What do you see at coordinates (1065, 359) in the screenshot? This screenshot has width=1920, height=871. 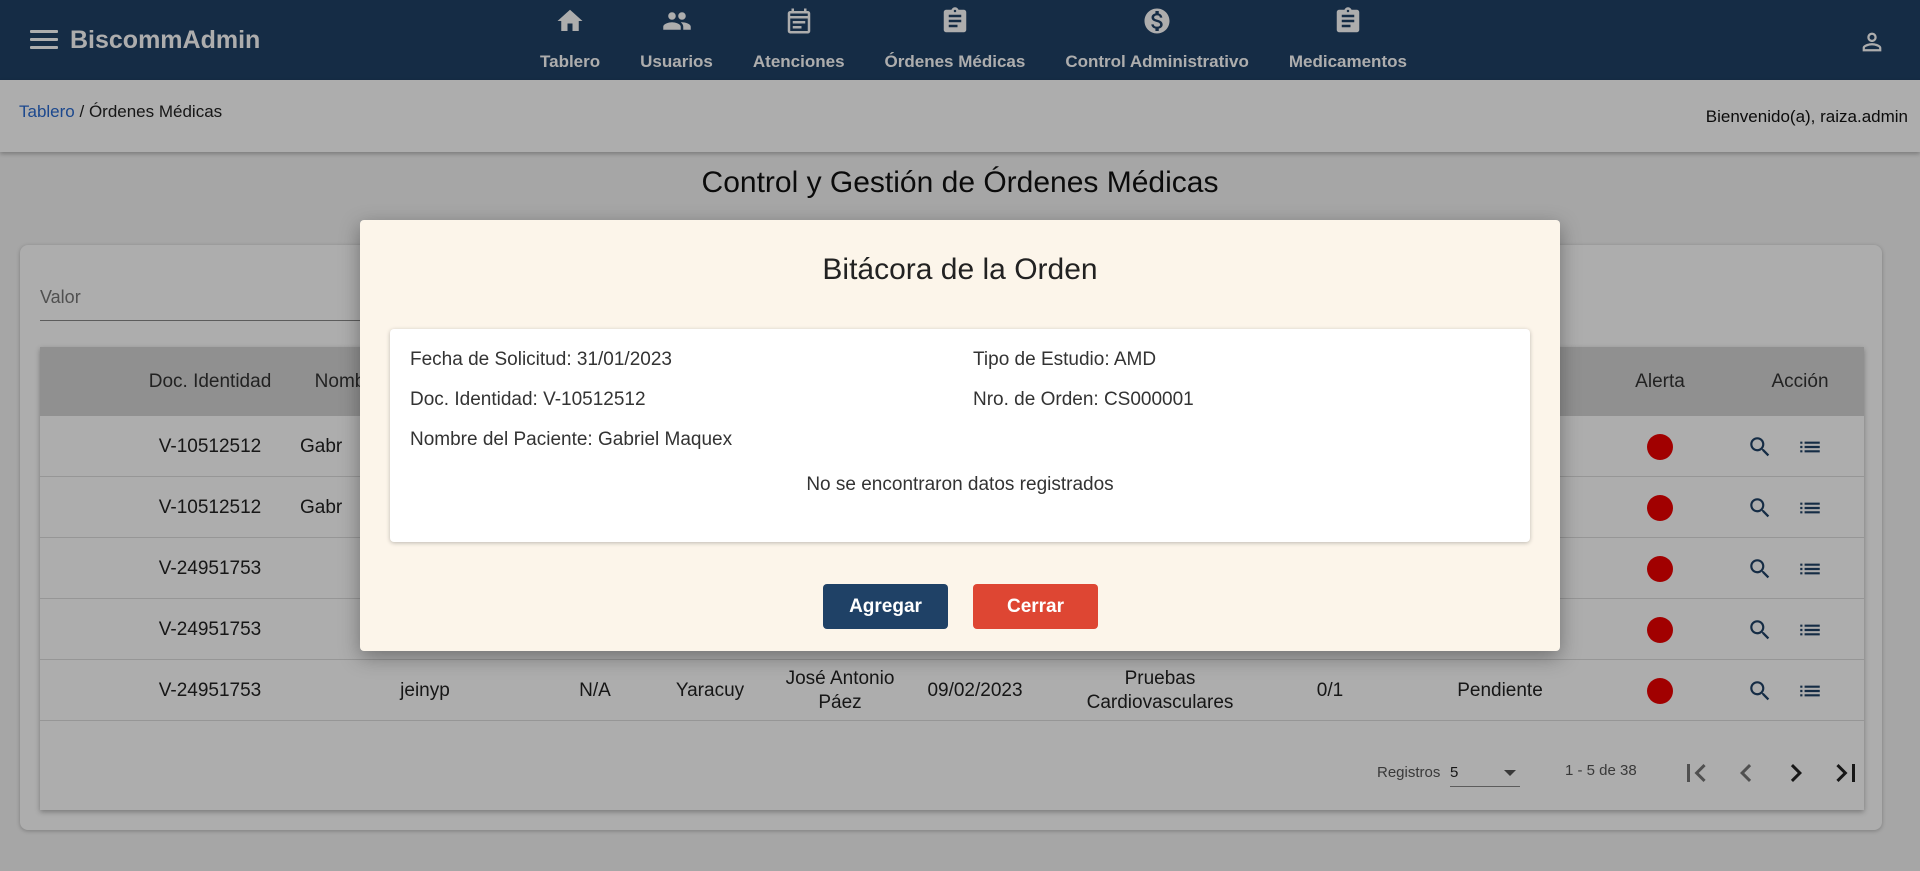 I see `tipo-estudio: Tipo de Estudio: AMD` at bounding box center [1065, 359].